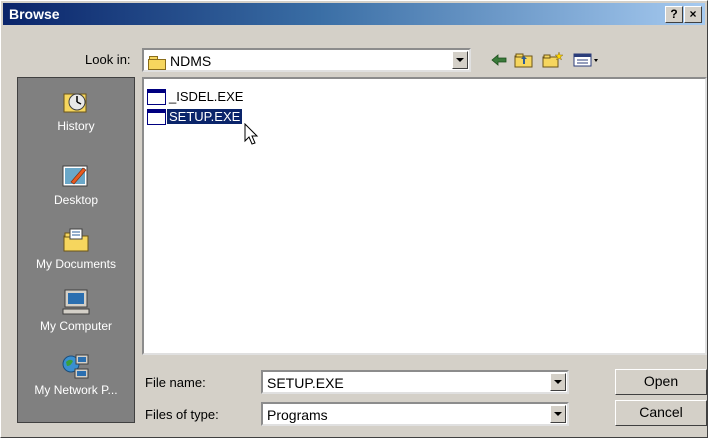 Image resolution: width=708 pixels, height=438 pixels. Describe the element at coordinates (179, 61) in the screenshot. I see `look-in-value: NDMS` at that location.